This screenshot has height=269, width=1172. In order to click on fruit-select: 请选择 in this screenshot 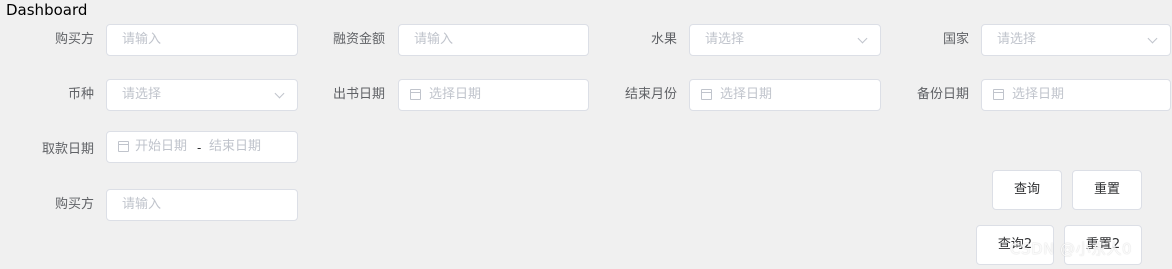, I will do `click(785, 40)`.